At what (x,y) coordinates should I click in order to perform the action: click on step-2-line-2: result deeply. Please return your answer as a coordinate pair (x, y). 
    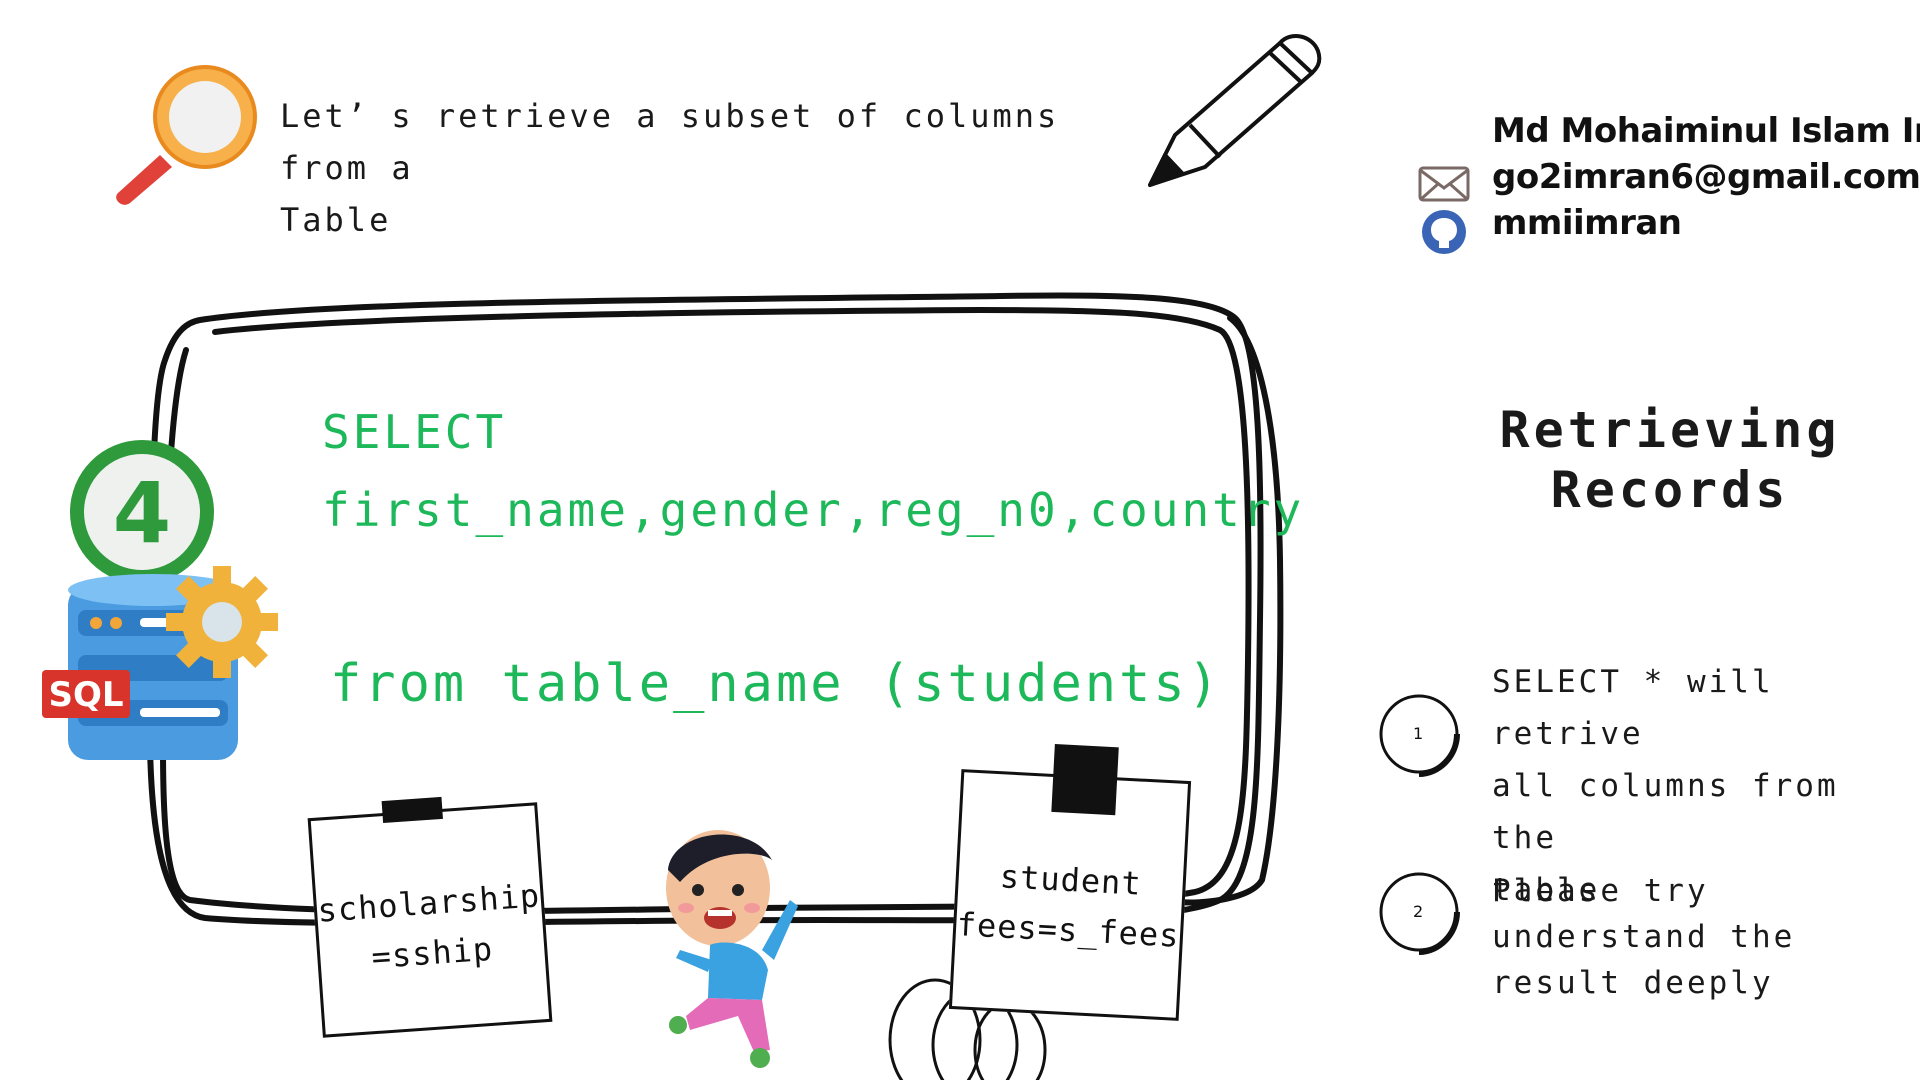
    Looking at the image, I should click on (1633, 983).